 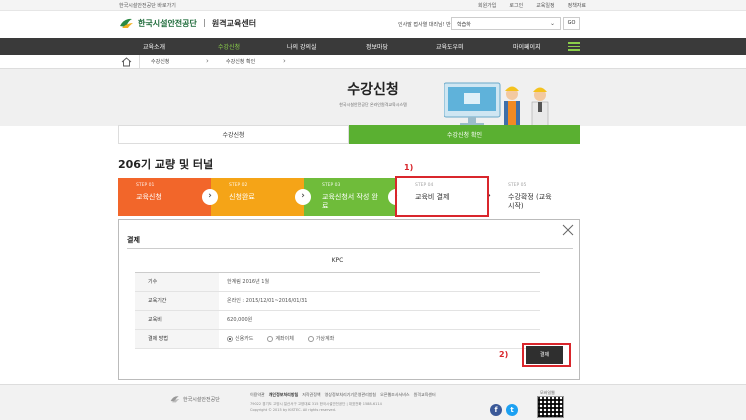 I want to click on table-head-provider: KPC, so click(x=337, y=261).